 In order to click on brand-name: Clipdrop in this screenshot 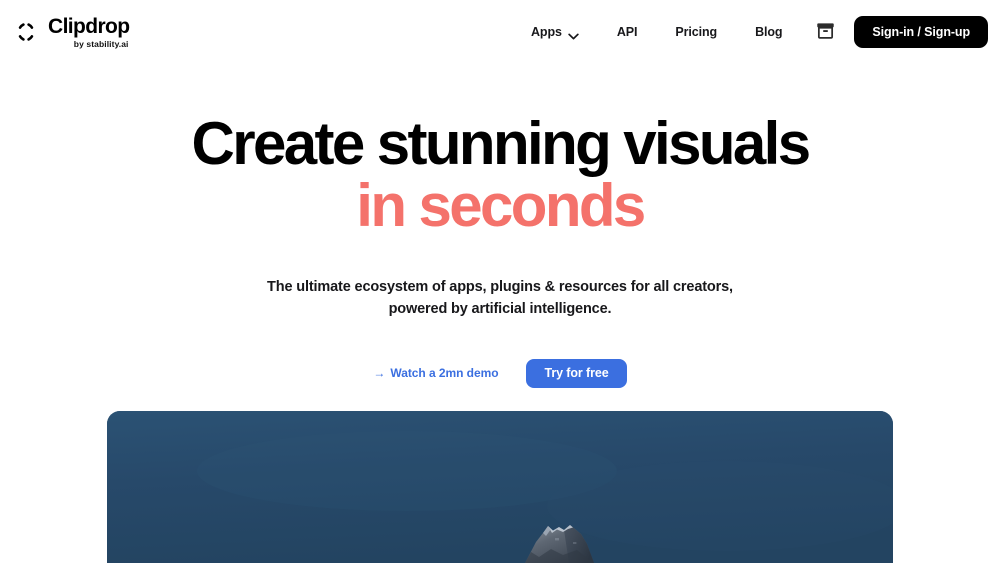, I will do `click(89, 26)`.